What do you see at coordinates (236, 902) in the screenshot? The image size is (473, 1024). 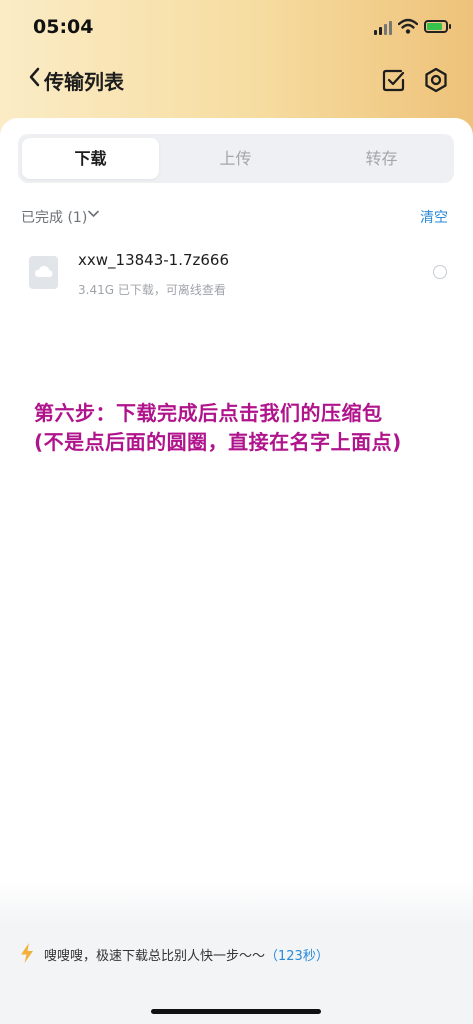 I see `footer-fade` at bounding box center [236, 902].